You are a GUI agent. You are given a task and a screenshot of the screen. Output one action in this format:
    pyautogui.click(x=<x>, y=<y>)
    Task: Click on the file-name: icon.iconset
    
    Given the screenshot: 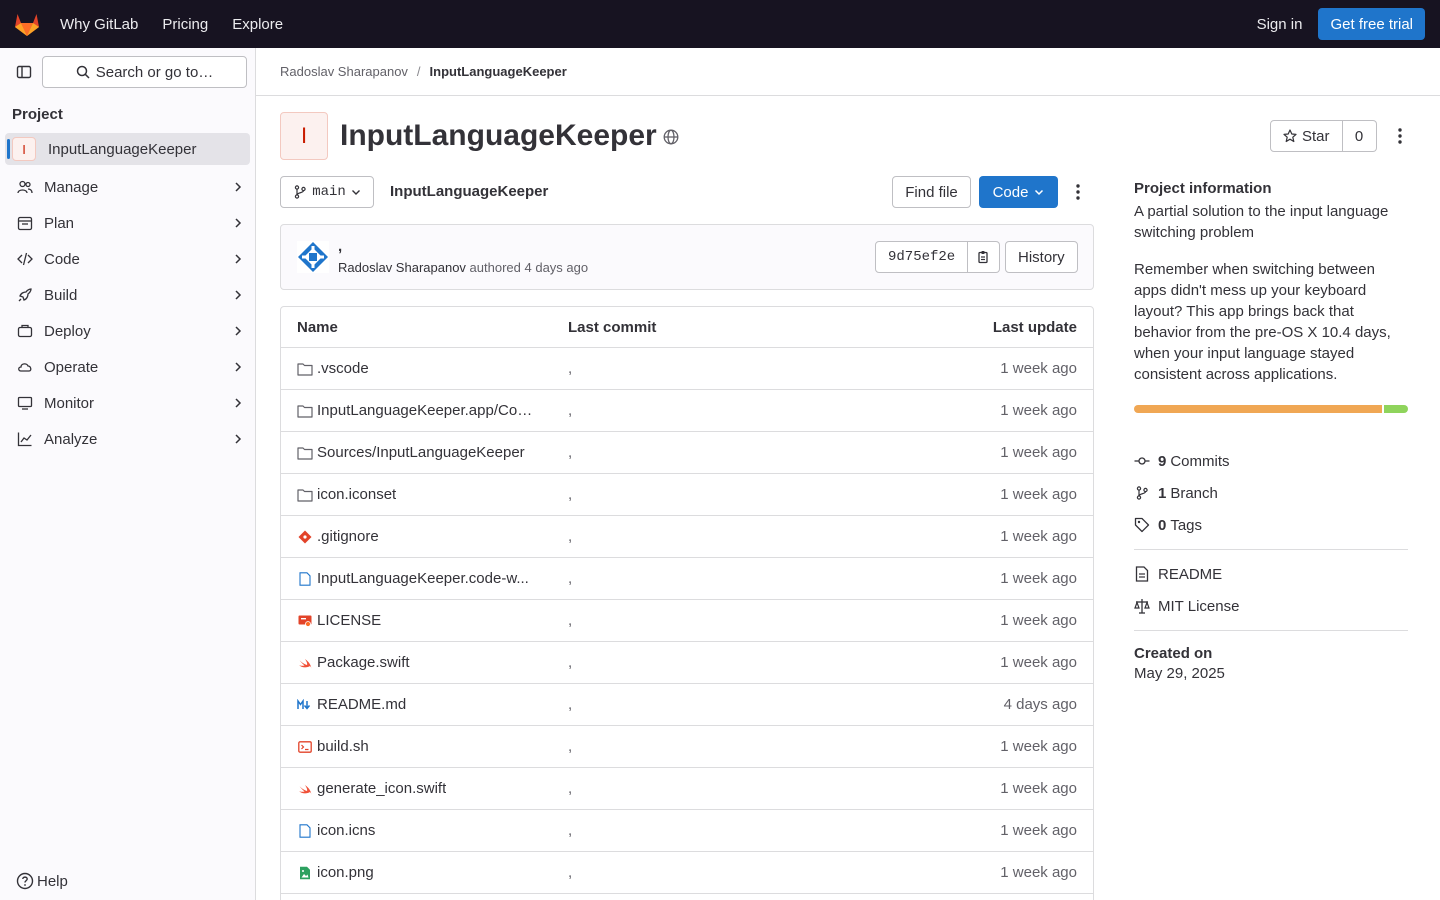 What is the action you would take?
    pyautogui.click(x=356, y=494)
    